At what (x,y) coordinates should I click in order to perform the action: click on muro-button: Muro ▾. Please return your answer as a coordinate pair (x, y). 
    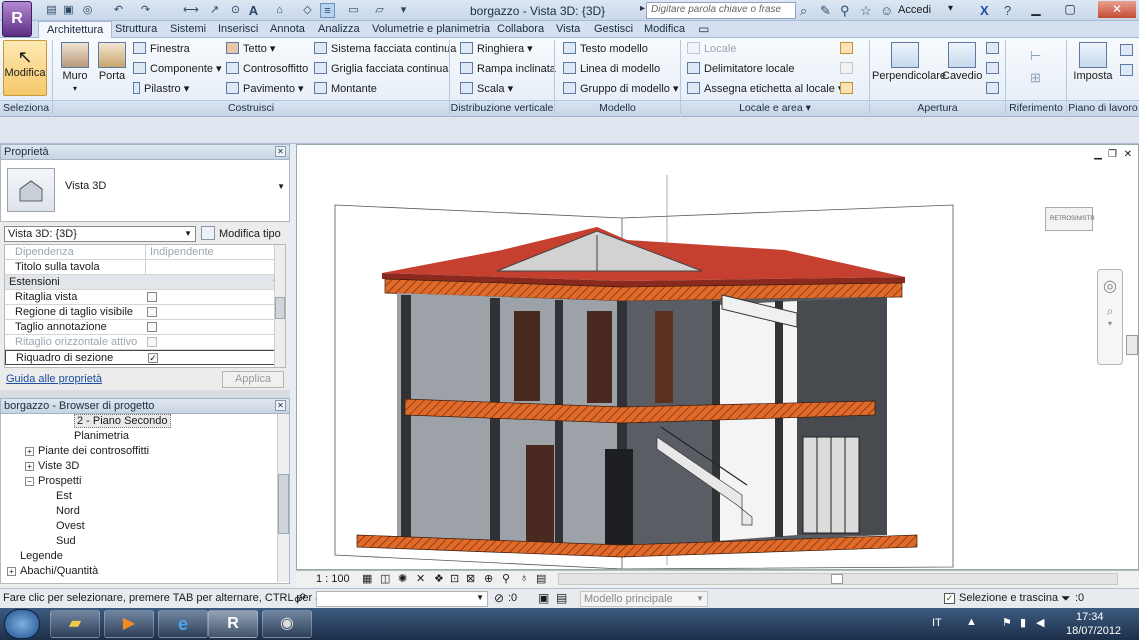
    Looking at the image, I should click on (75, 68).